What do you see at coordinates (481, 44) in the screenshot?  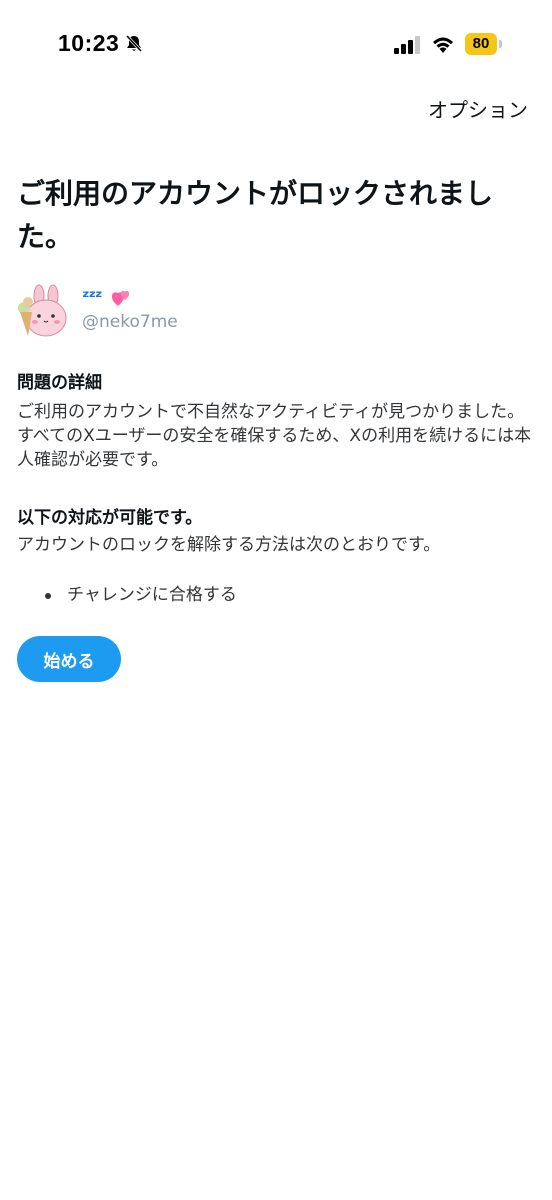 I see `battery-level: 80` at bounding box center [481, 44].